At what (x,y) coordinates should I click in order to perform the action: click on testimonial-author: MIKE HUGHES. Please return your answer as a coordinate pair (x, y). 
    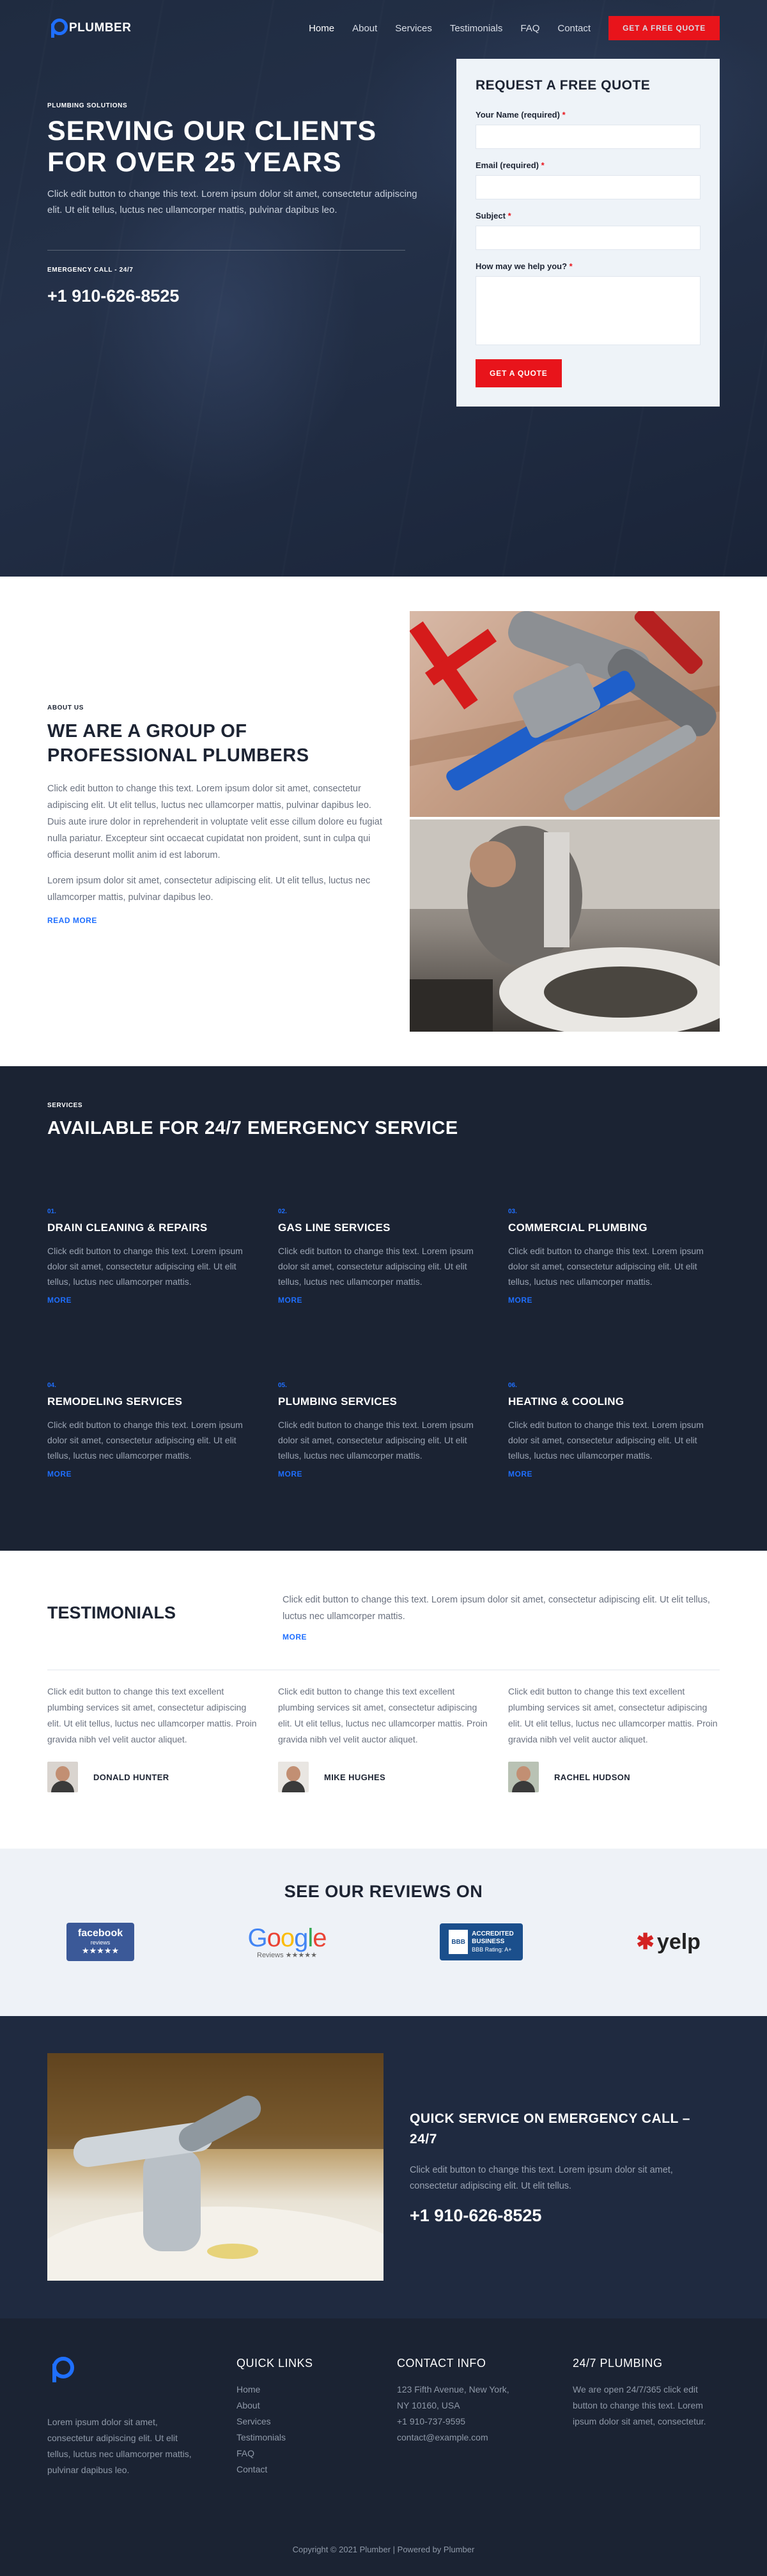
    Looking at the image, I should click on (355, 1777).